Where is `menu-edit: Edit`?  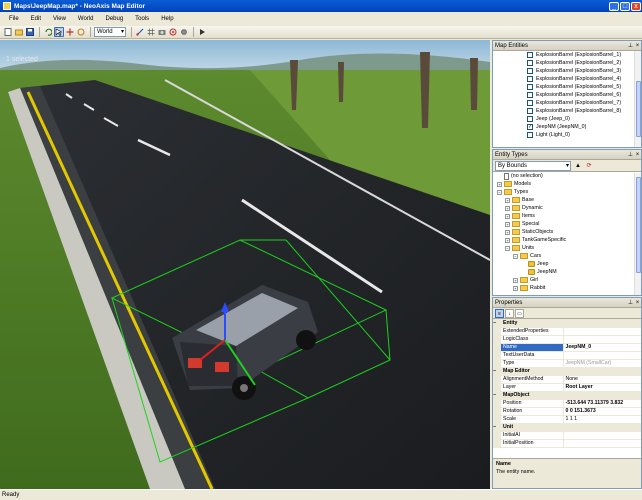 menu-edit: Edit is located at coordinates (36, 19).